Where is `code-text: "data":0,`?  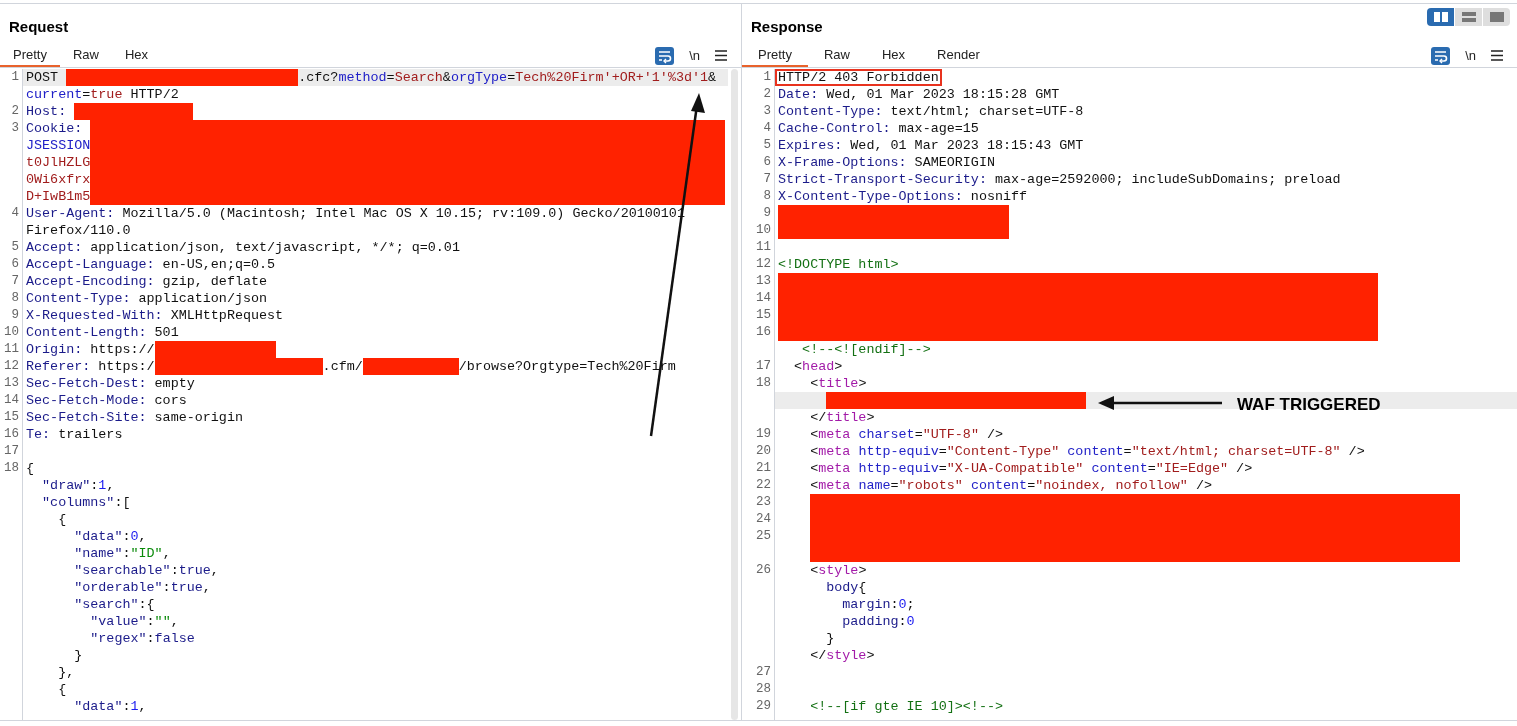 code-text: "data":0, is located at coordinates (110, 536).